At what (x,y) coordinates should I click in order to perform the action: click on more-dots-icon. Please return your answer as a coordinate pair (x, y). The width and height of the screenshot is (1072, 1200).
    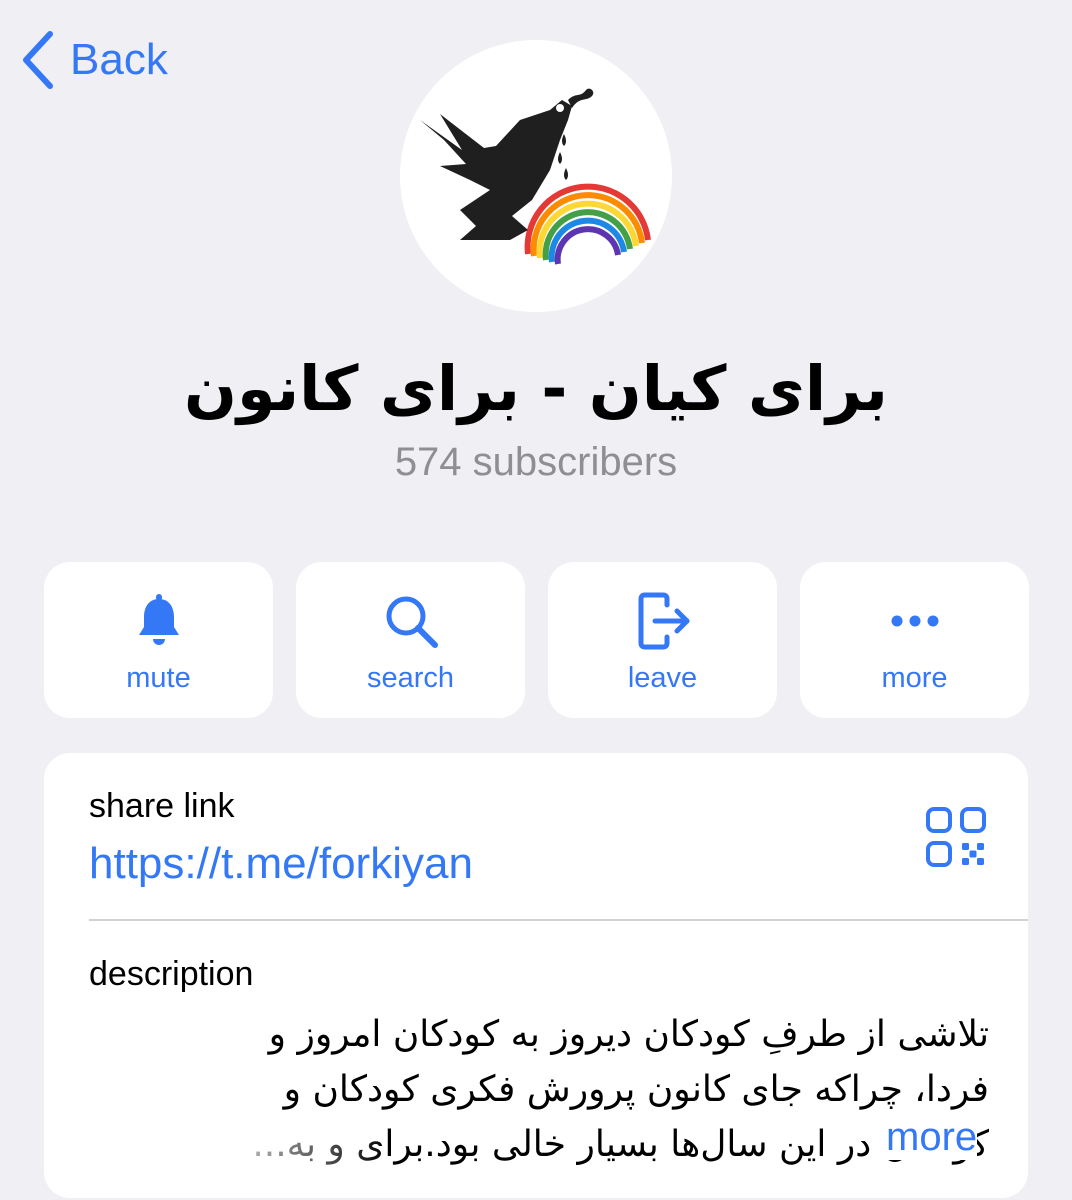
    Looking at the image, I should click on (915, 621).